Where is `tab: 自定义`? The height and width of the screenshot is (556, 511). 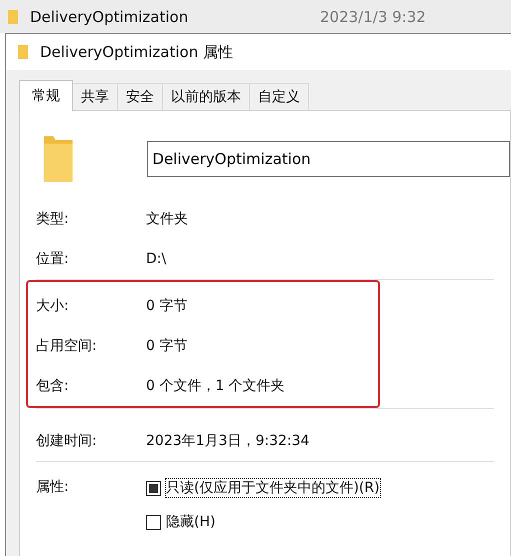 tab: 自定义 is located at coordinates (279, 96).